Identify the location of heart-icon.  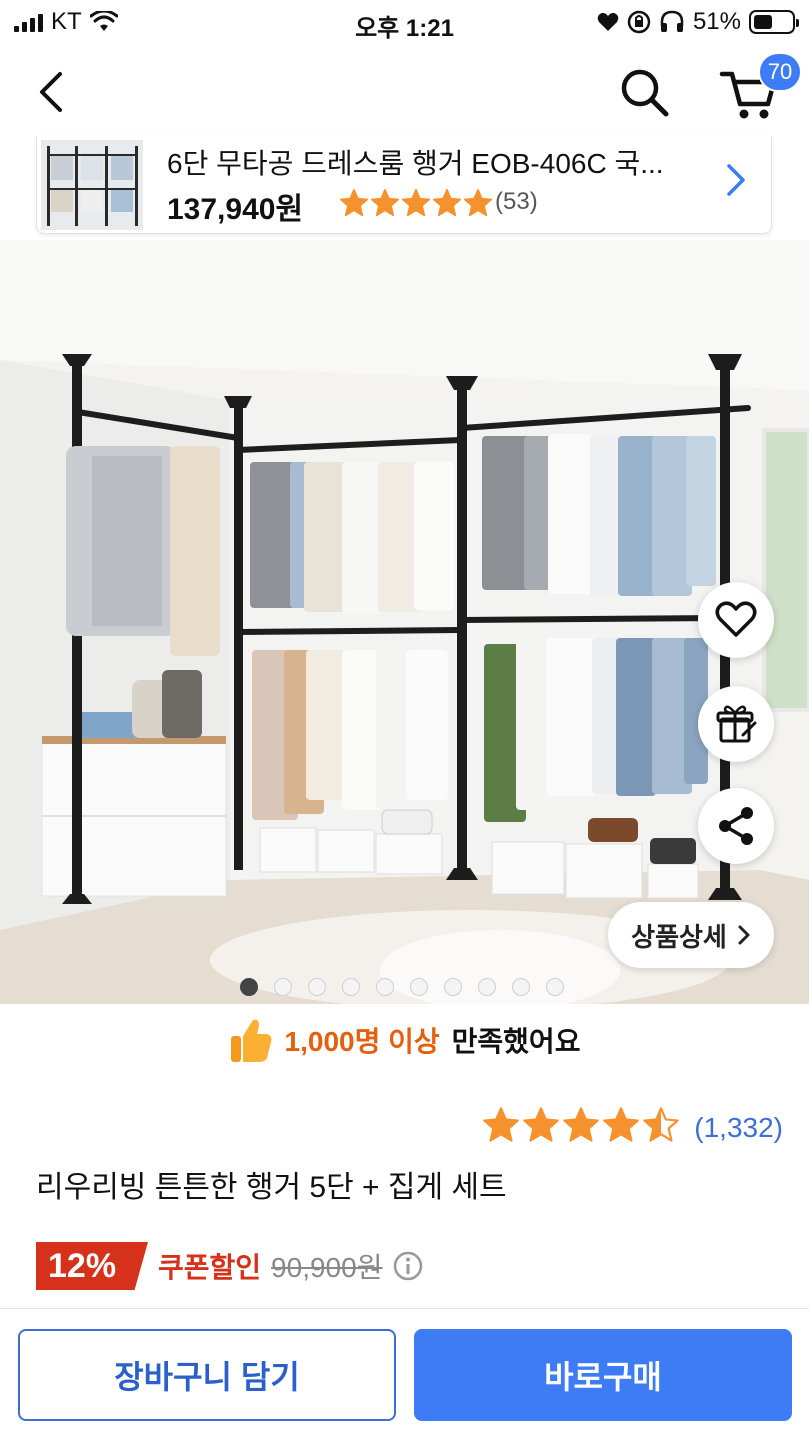
(736, 619).